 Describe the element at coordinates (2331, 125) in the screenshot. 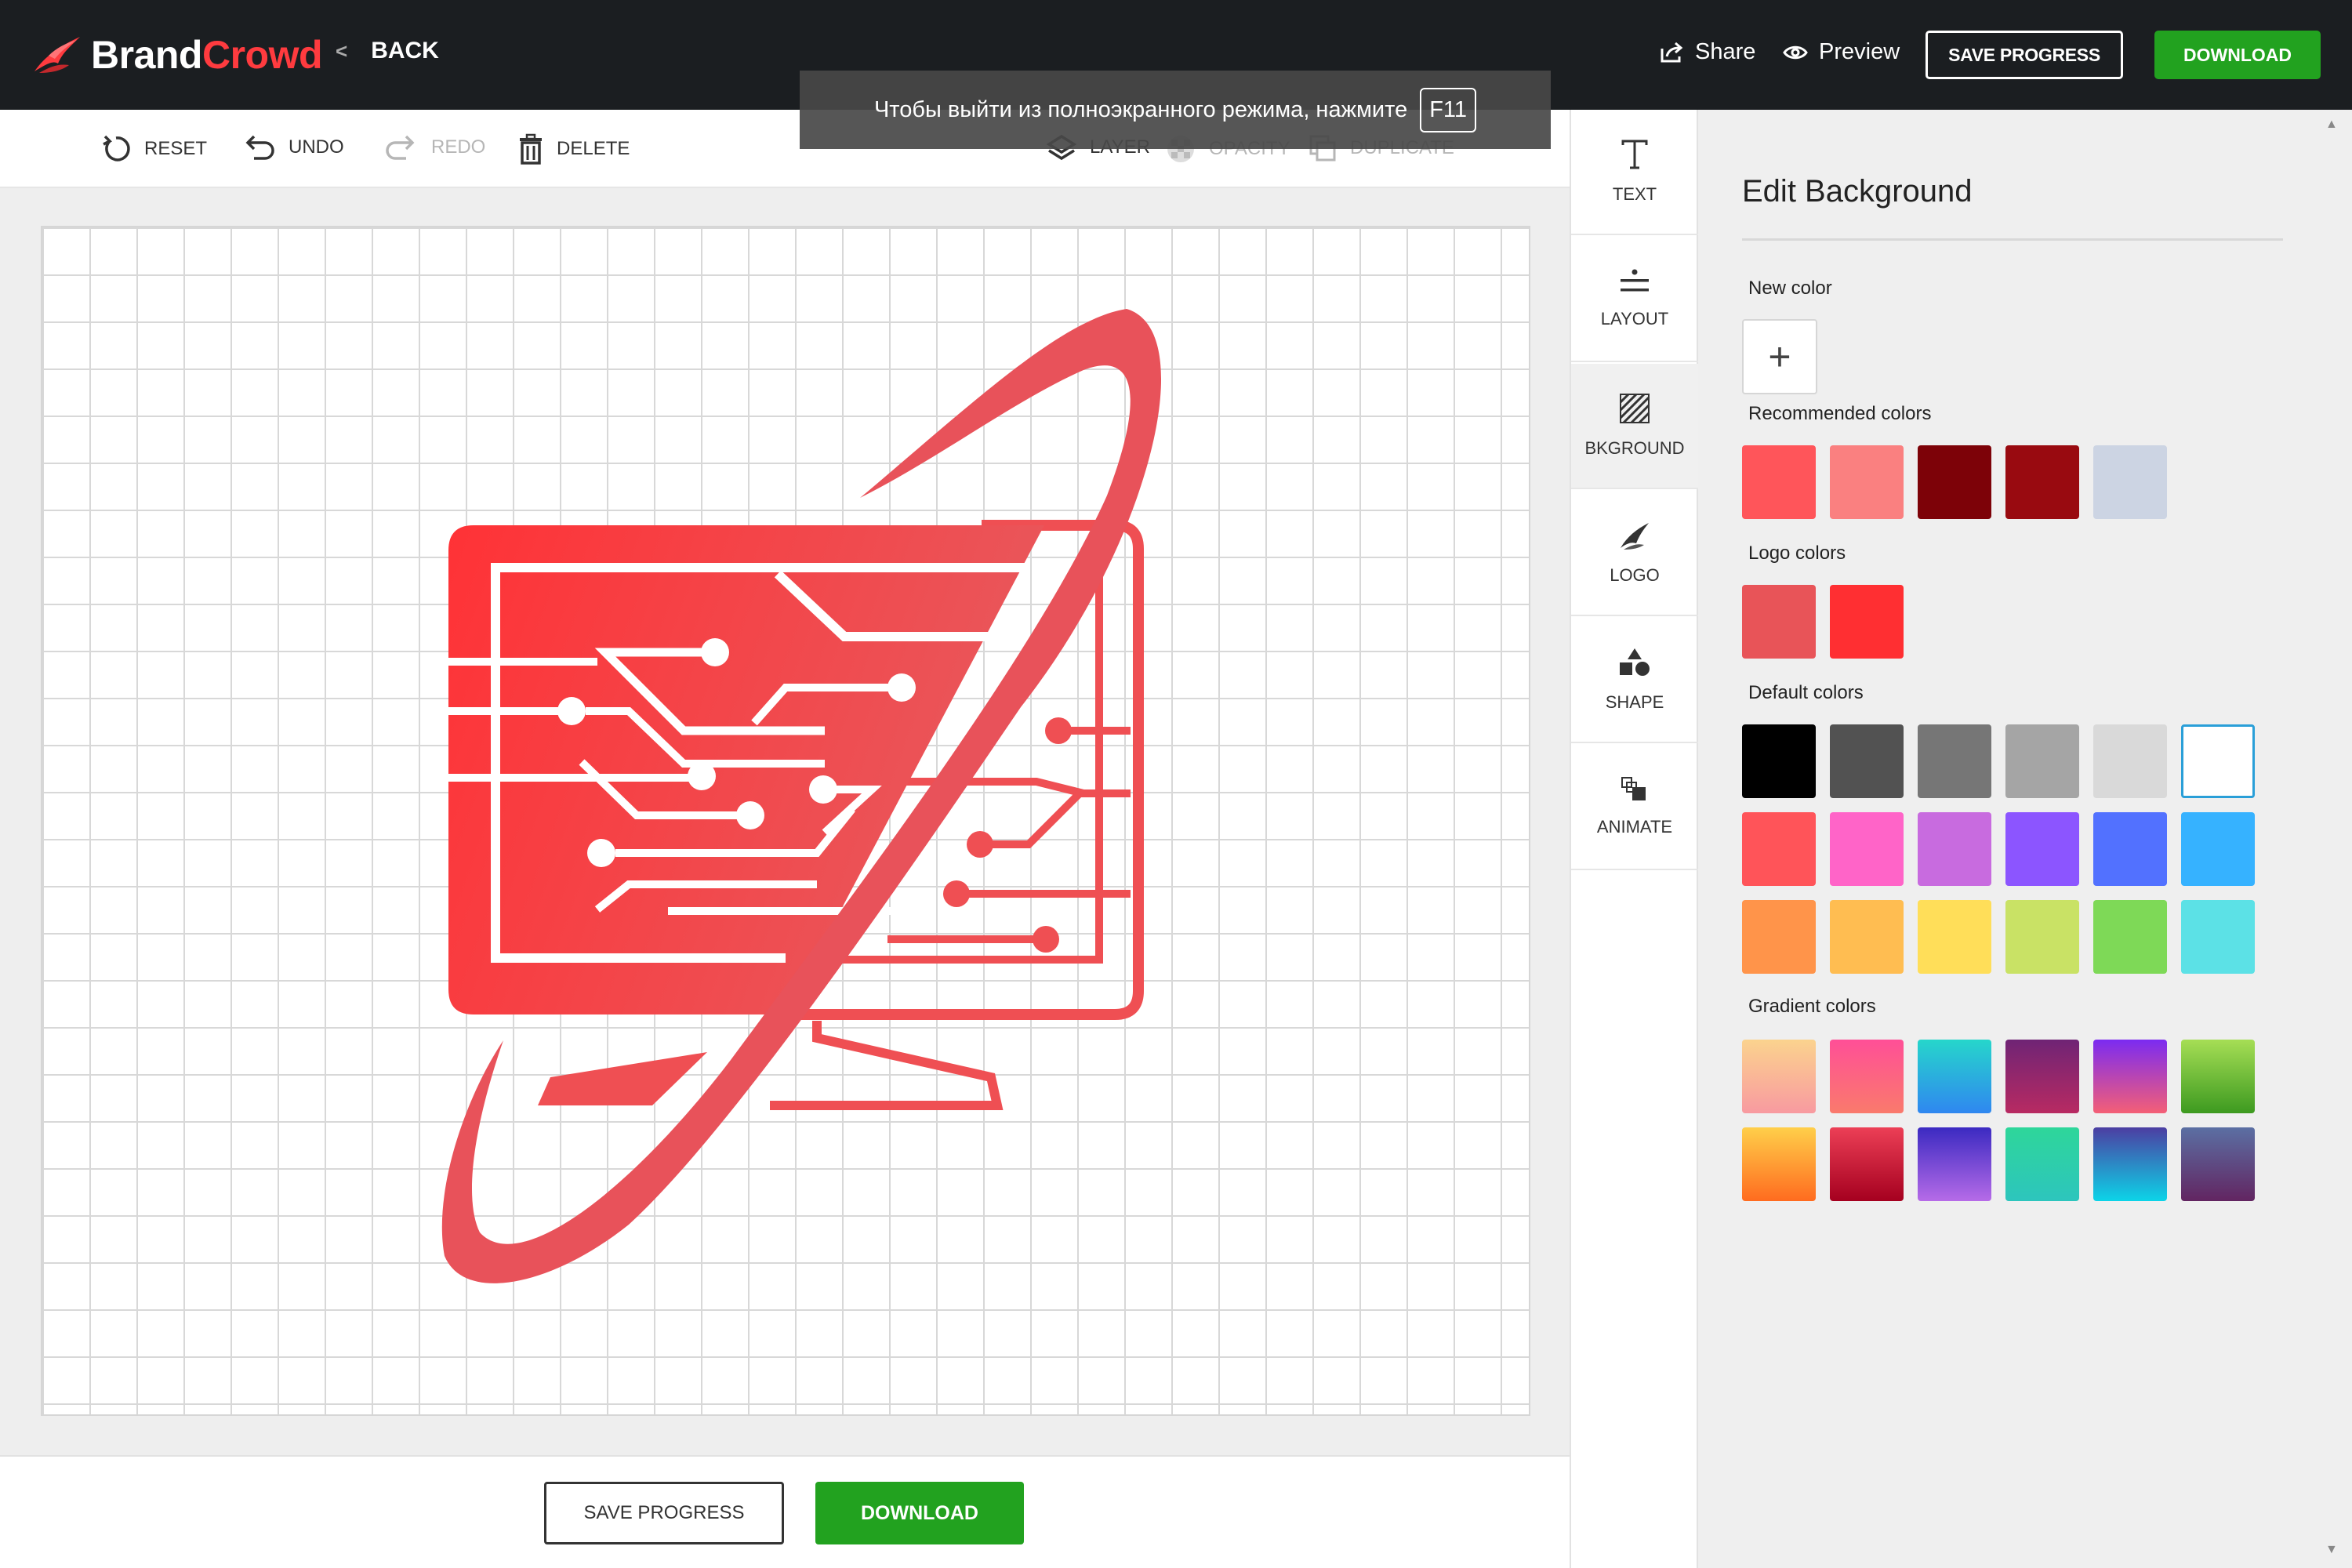

I see `scroll-up-arrow: ▲` at that location.